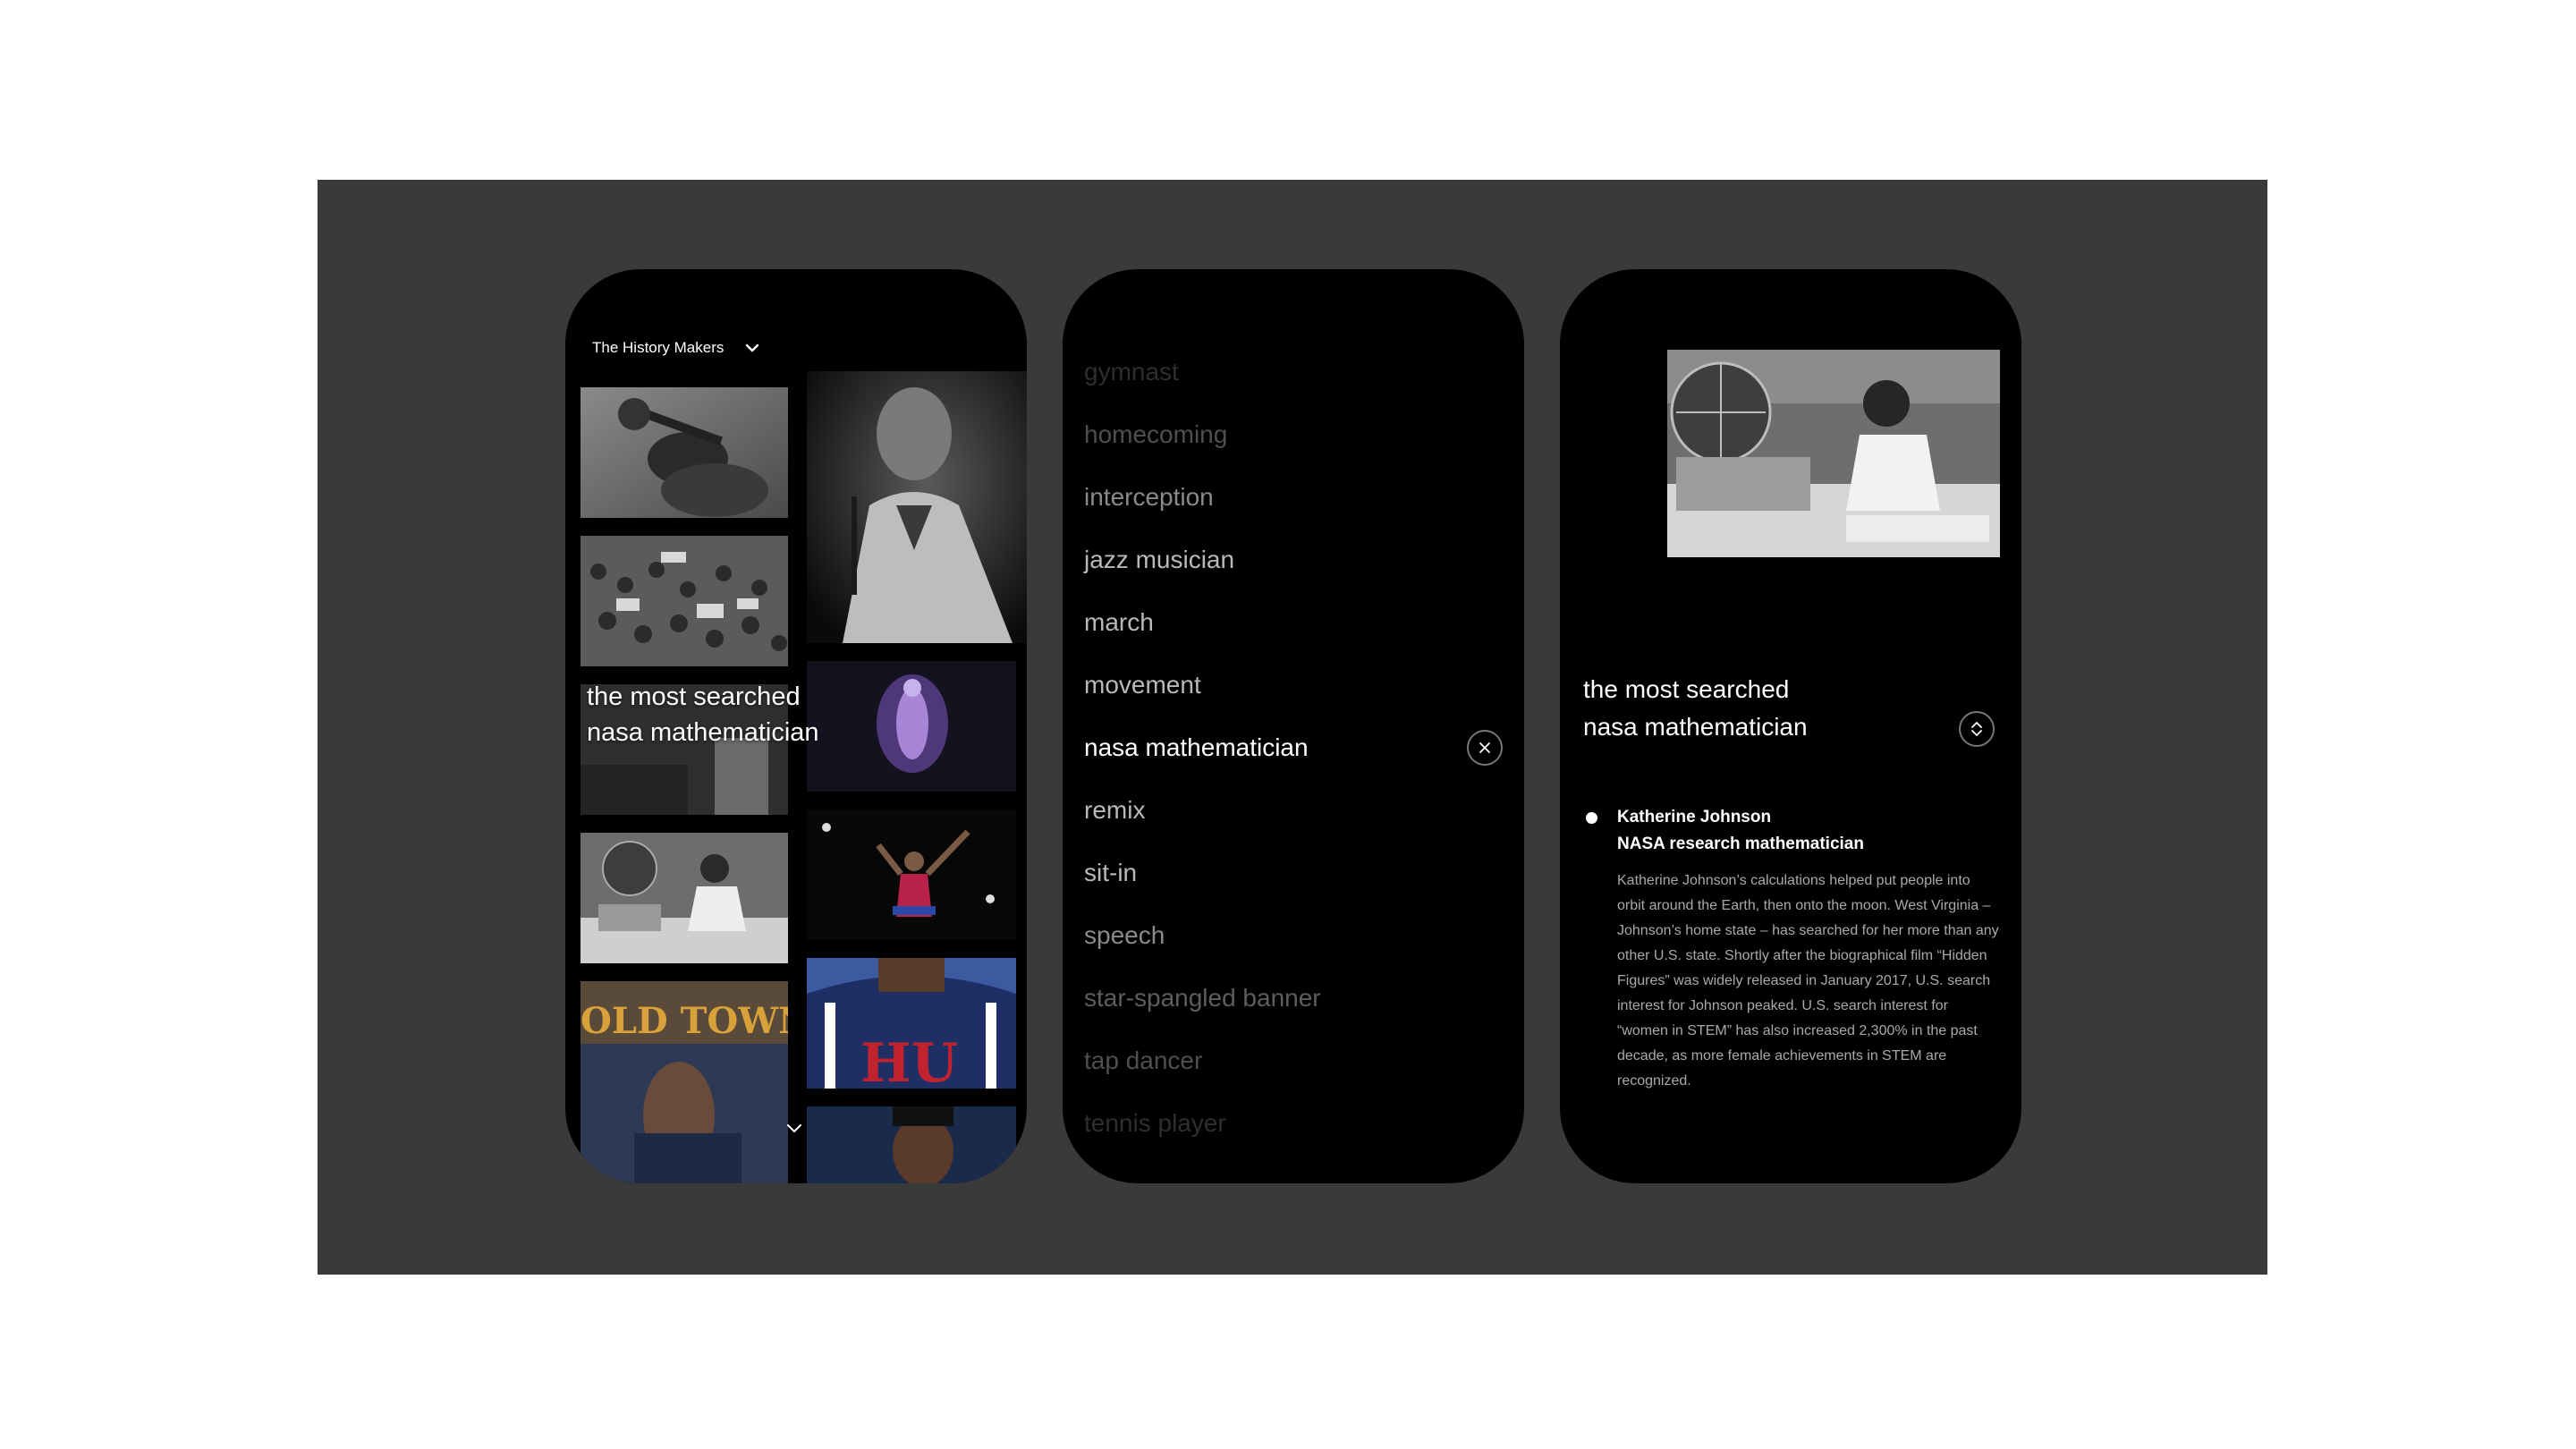 The width and height of the screenshot is (2576, 1449). Describe the element at coordinates (1686, 689) in the screenshot. I see `detail-title-line-1: the most searched` at that location.